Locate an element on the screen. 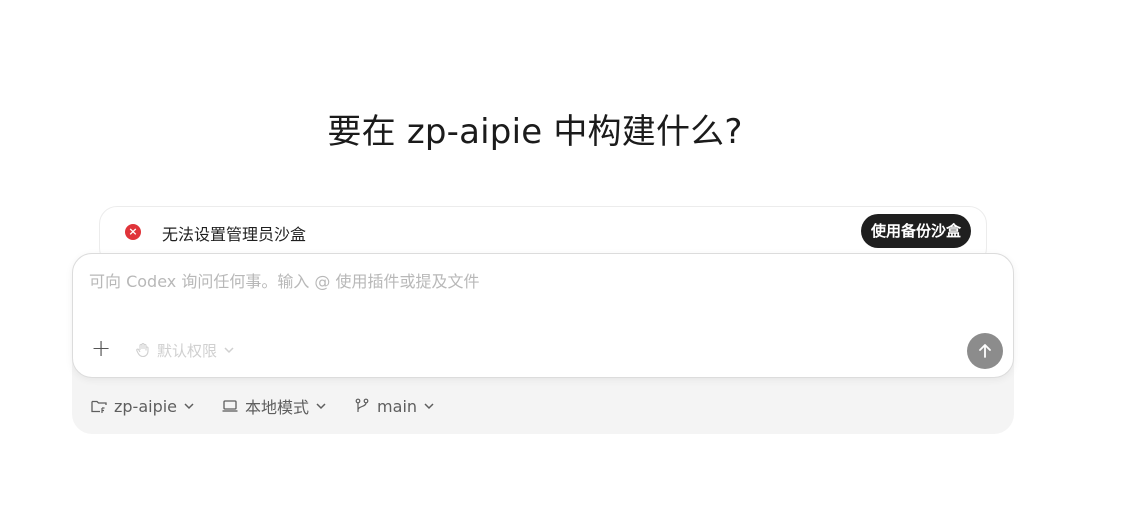  git-branch-icon is located at coordinates (362, 405).